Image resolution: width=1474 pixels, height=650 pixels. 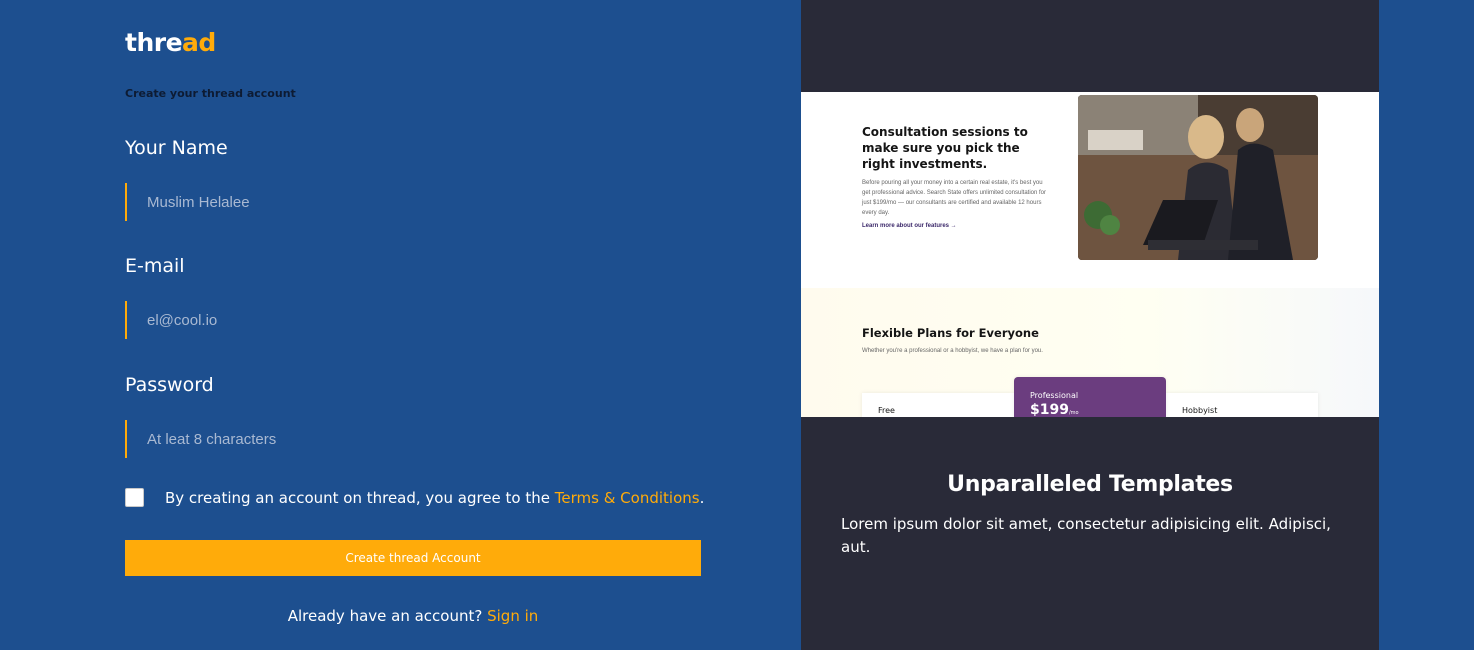 What do you see at coordinates (199, 42) in the screenshot?
I see `logo-part-2: ad` at bounding box center [199, 42].